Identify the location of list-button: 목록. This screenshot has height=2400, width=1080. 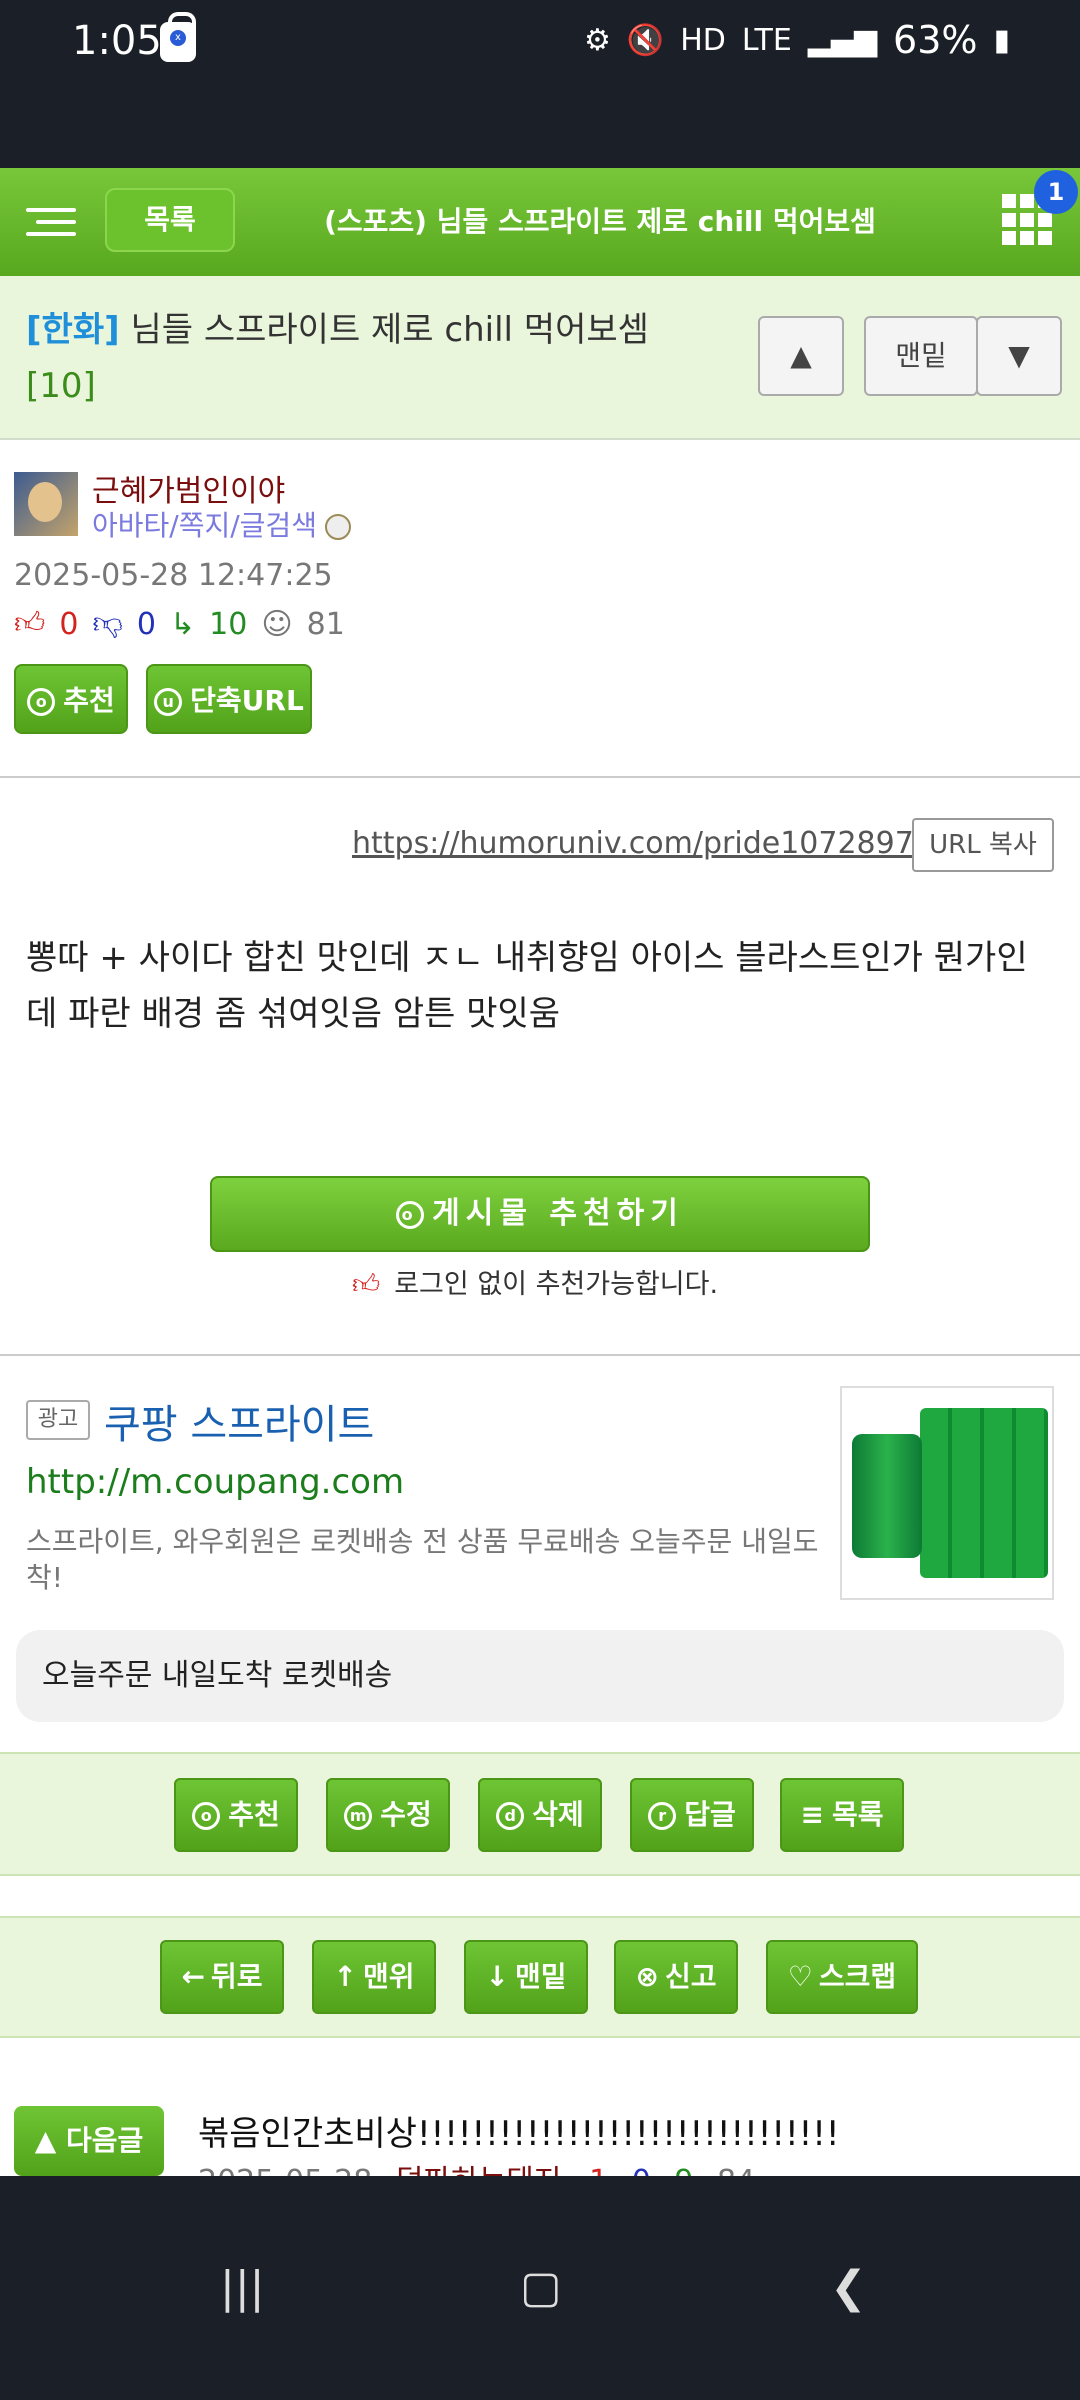
(170, 220).